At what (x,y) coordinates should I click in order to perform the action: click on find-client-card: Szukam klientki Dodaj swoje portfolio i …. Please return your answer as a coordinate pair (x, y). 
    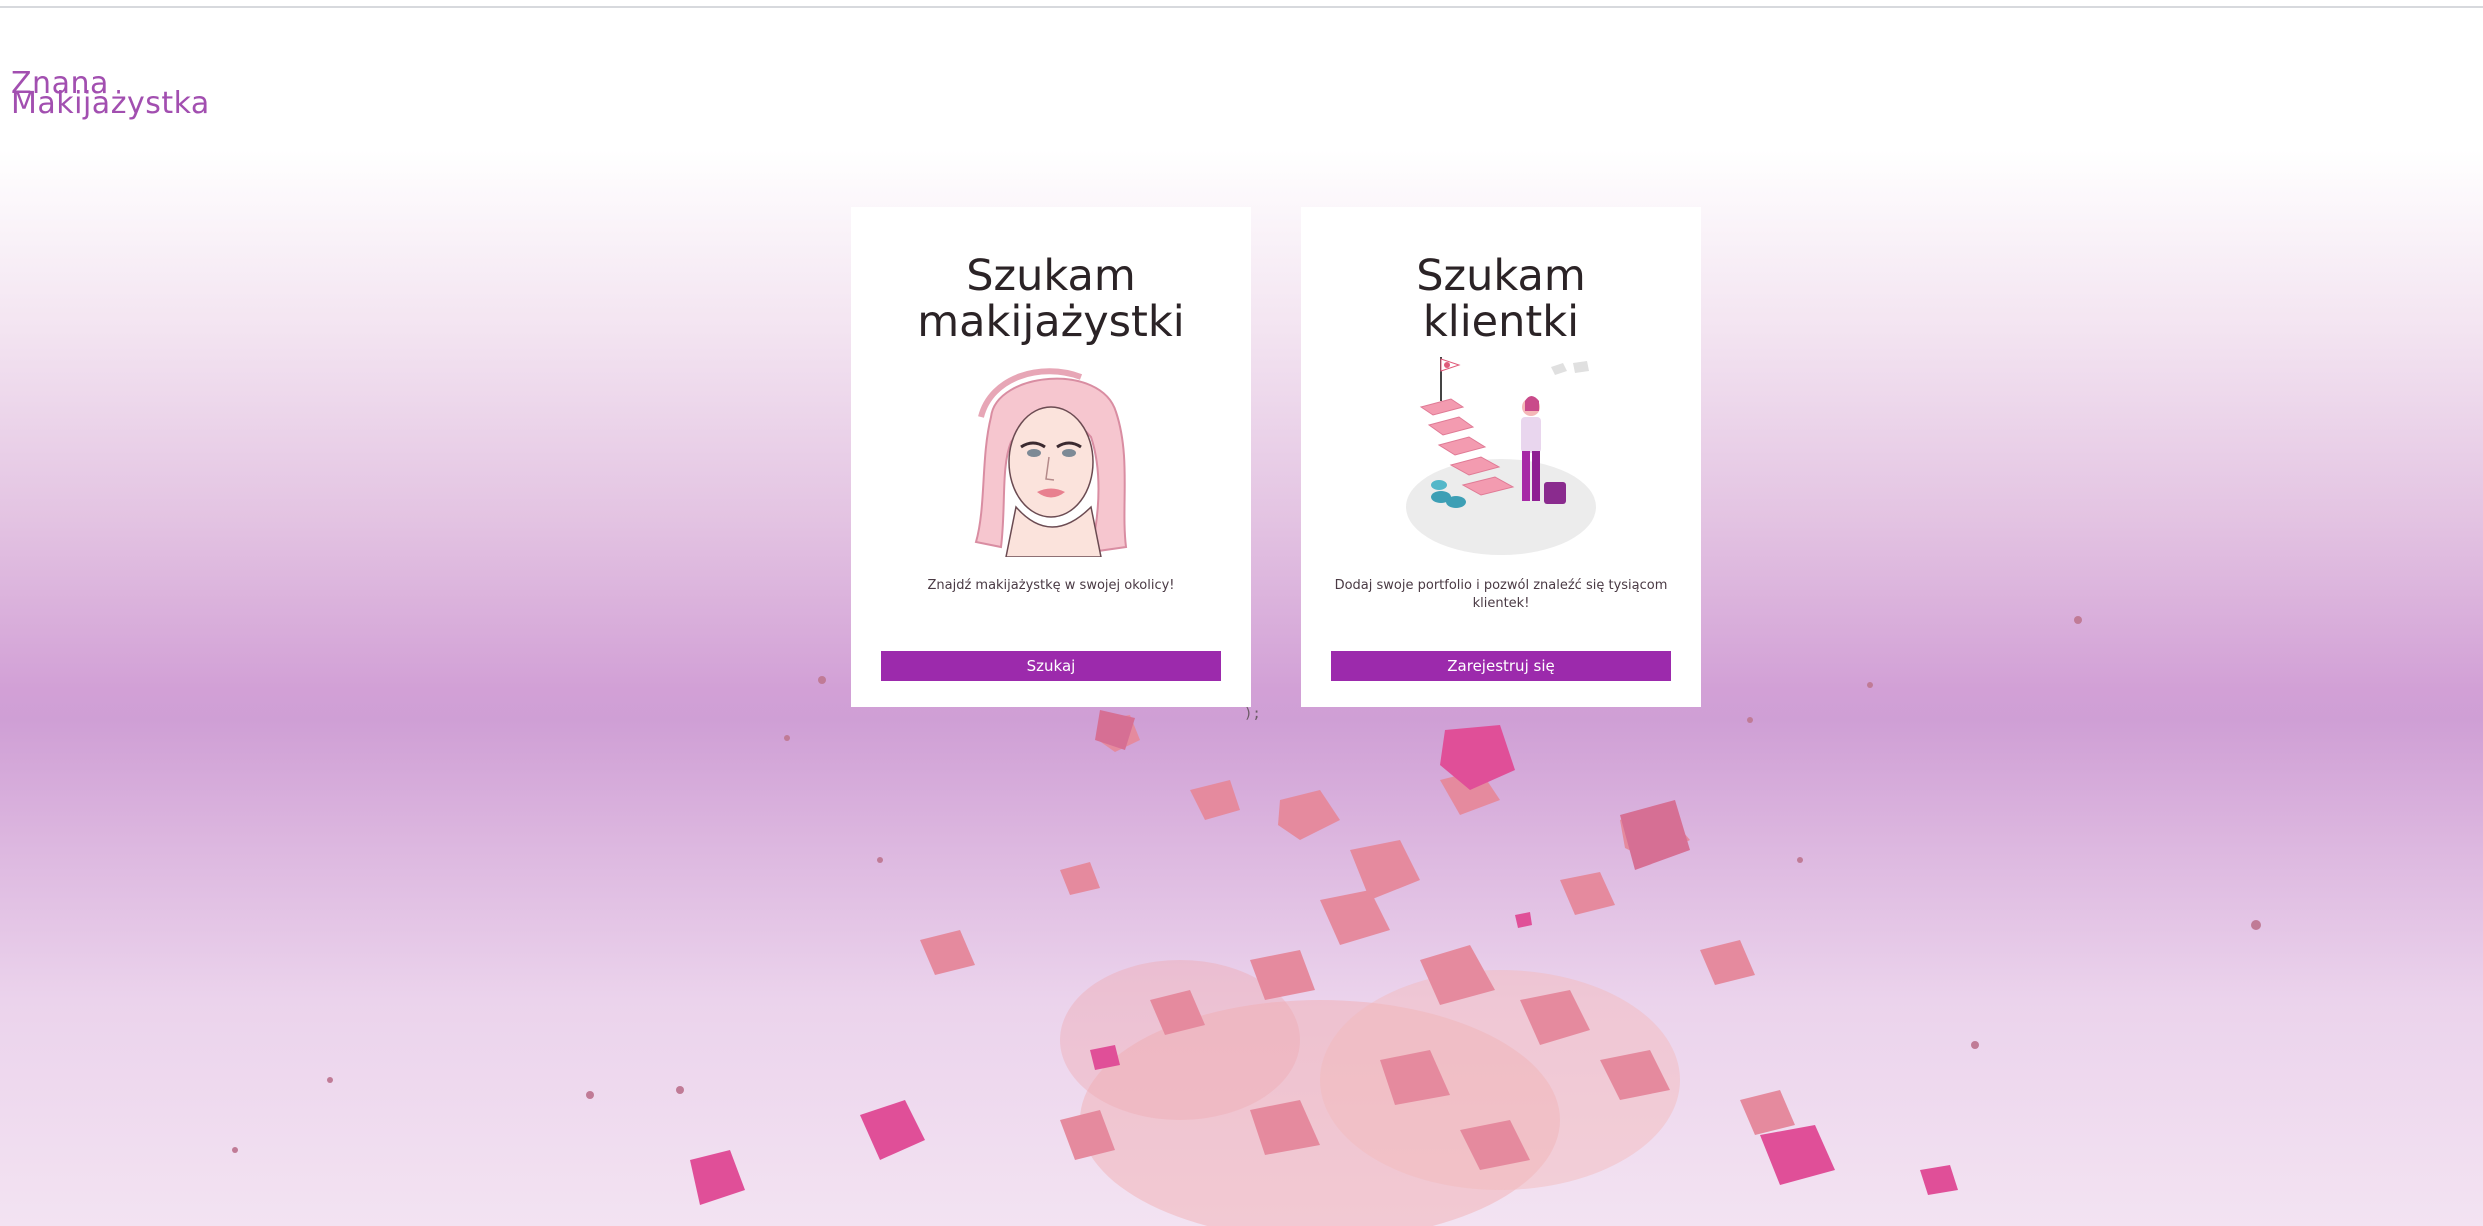
    Looking at the image, I should click on (1501, 457).